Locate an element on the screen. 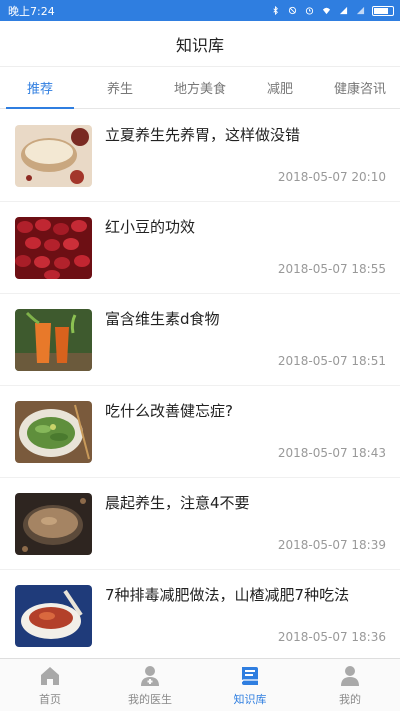 This screenshot has width=400, height=711. article-item: 吃什么改善健忘症? 2018-05-07 18:43 is located at coordinates (200, 432).